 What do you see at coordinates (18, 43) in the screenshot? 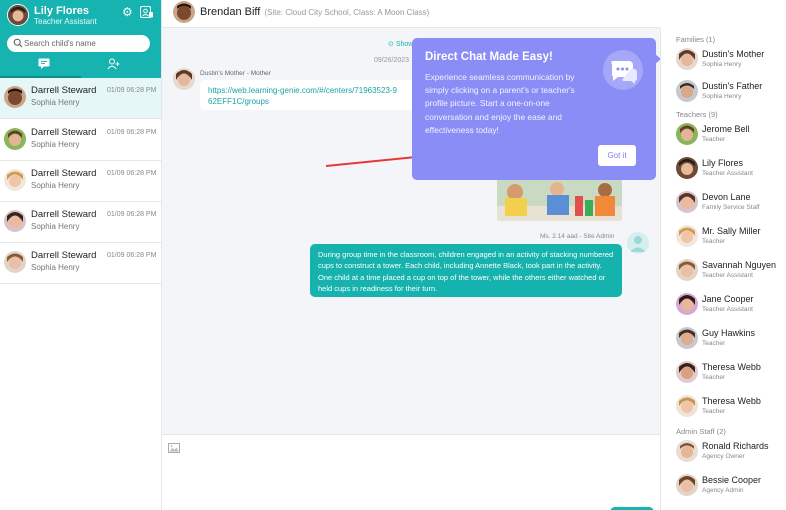
I see `search-icon` at bounding box center [18, 43].